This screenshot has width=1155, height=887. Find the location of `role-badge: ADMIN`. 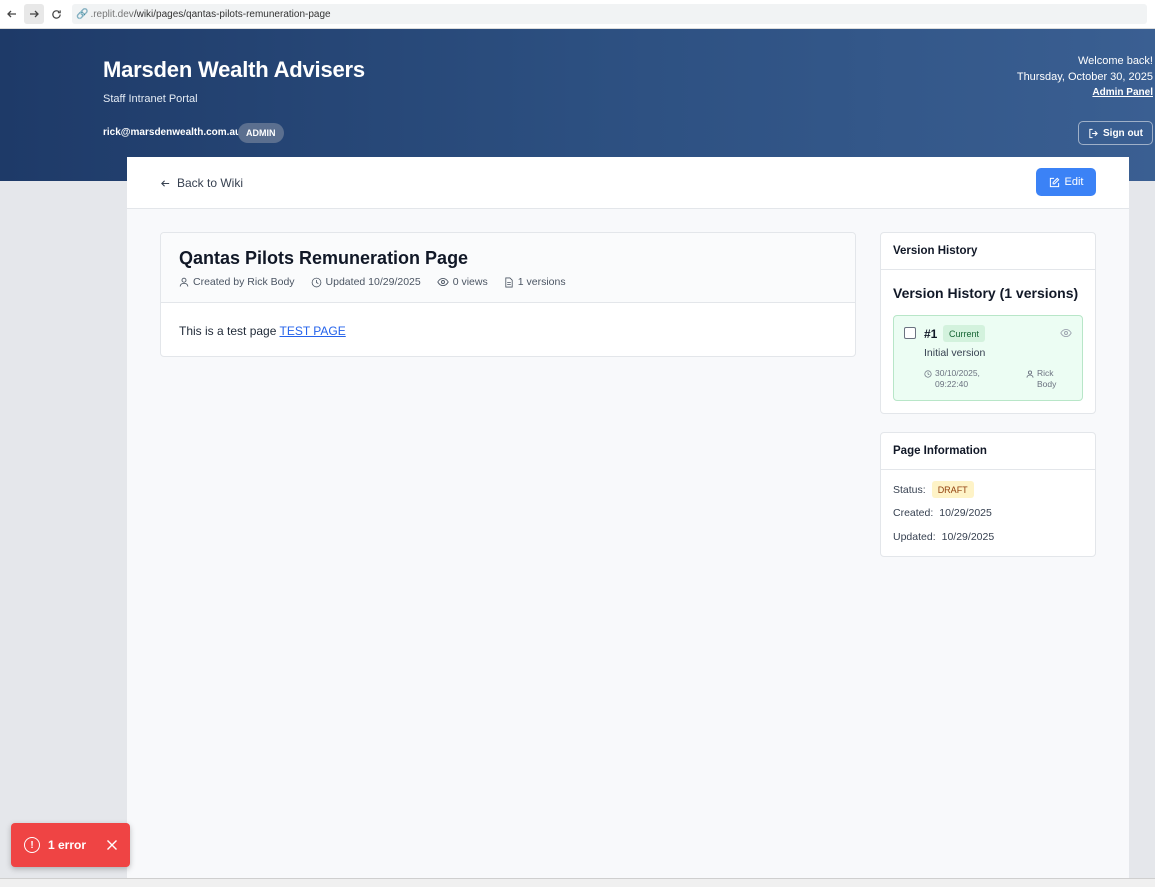

role-badge: ADMIN is located at coordinates (261, 133).